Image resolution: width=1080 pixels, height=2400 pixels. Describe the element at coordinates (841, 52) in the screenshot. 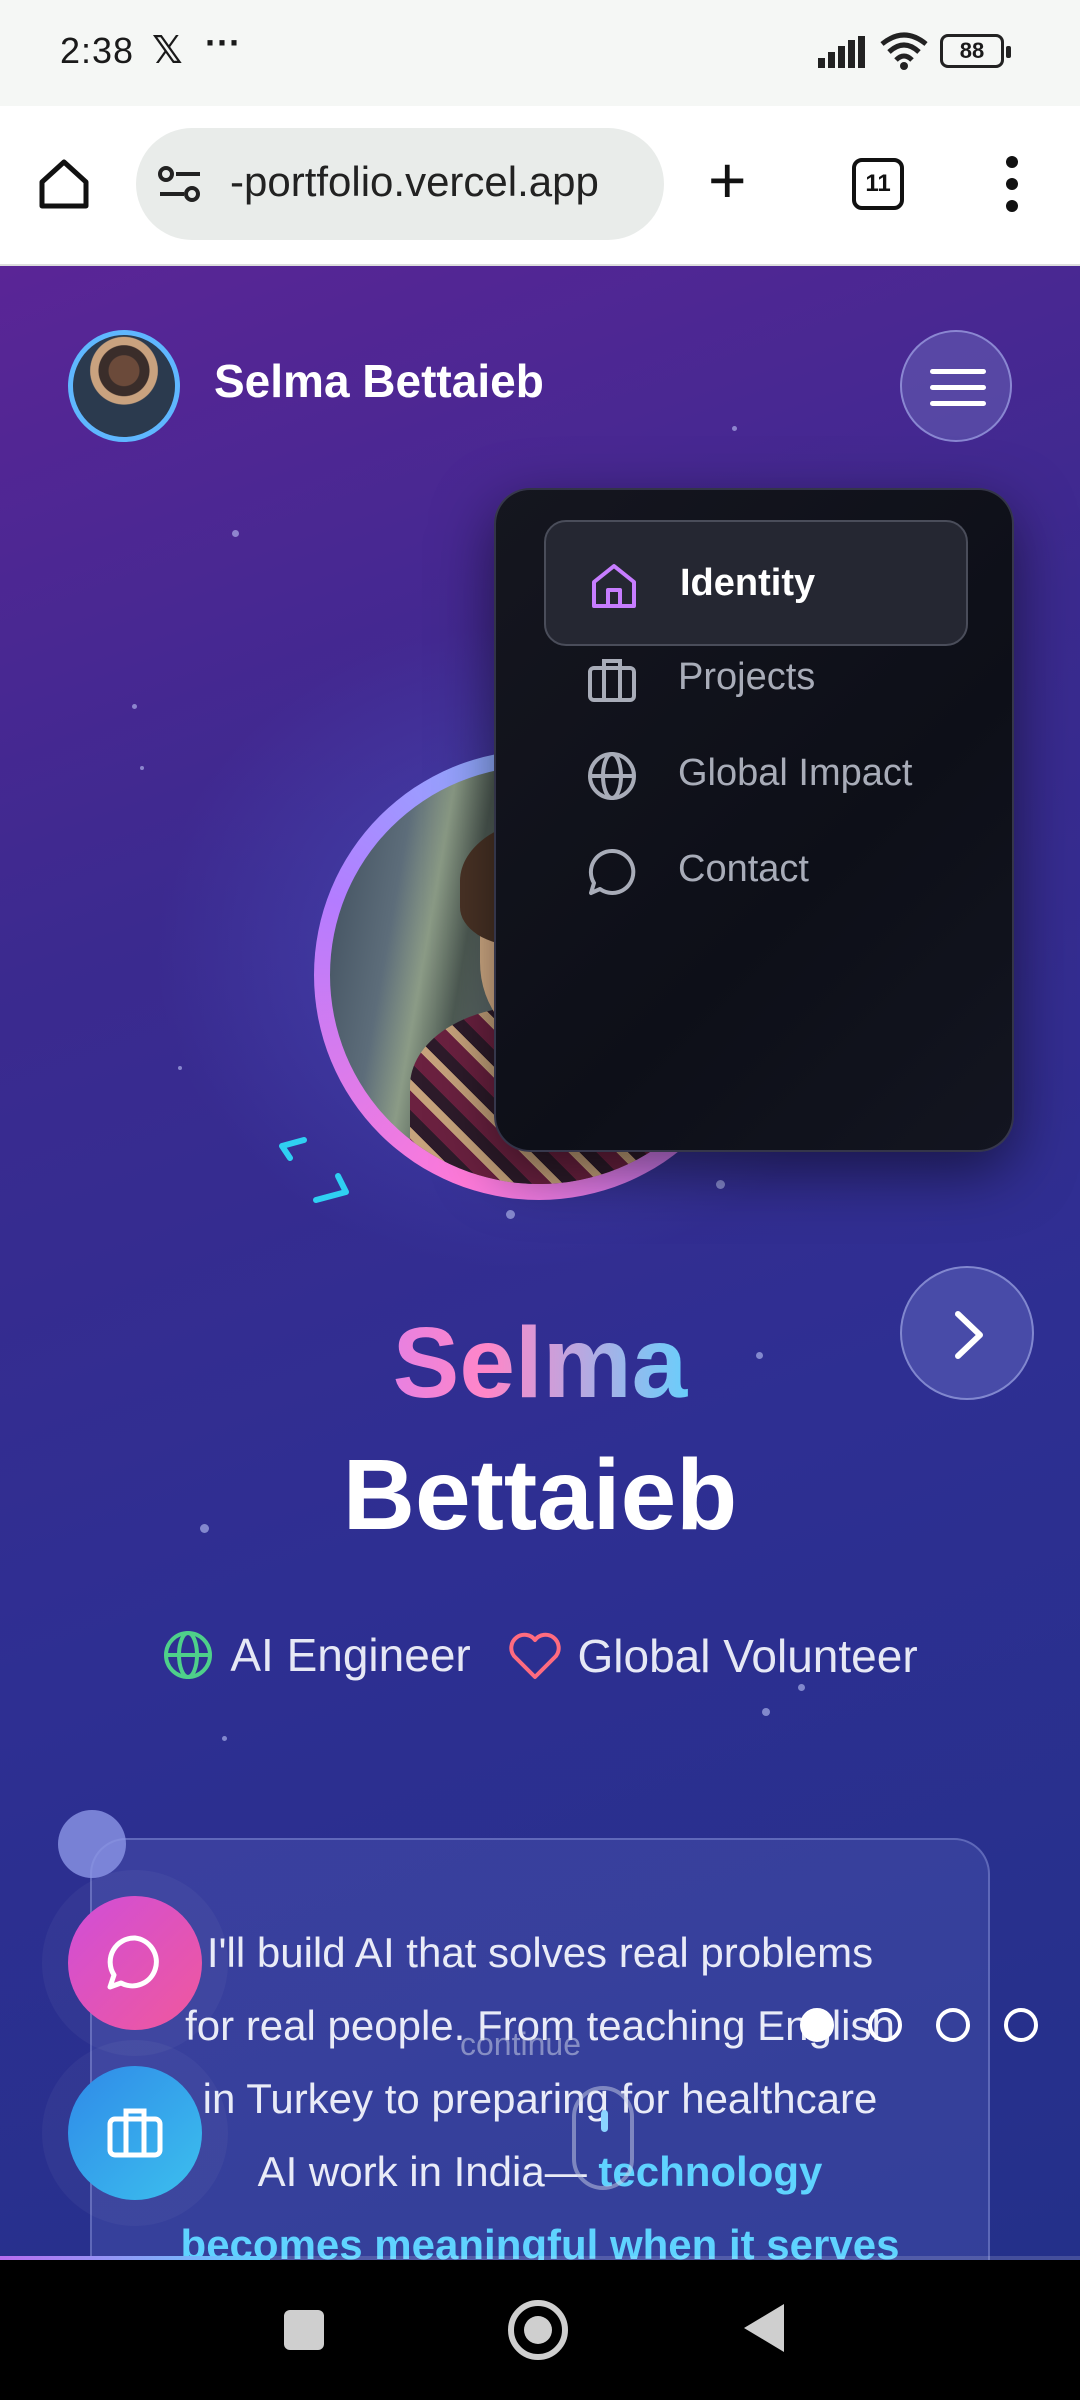

I see `signal-icon` at that location.